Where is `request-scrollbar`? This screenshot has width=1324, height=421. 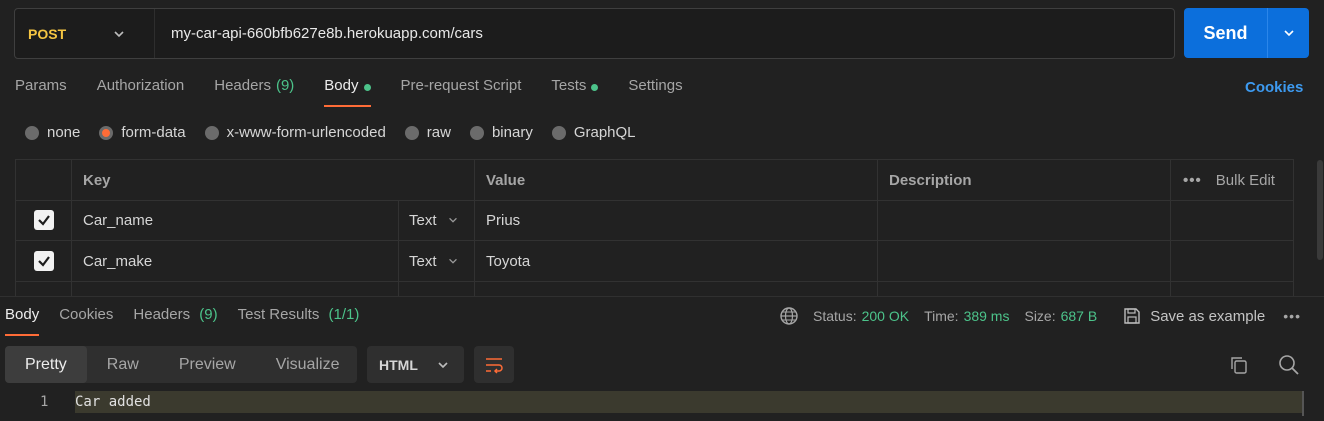 request-scrollbar is located at coordinates (1320, 210).